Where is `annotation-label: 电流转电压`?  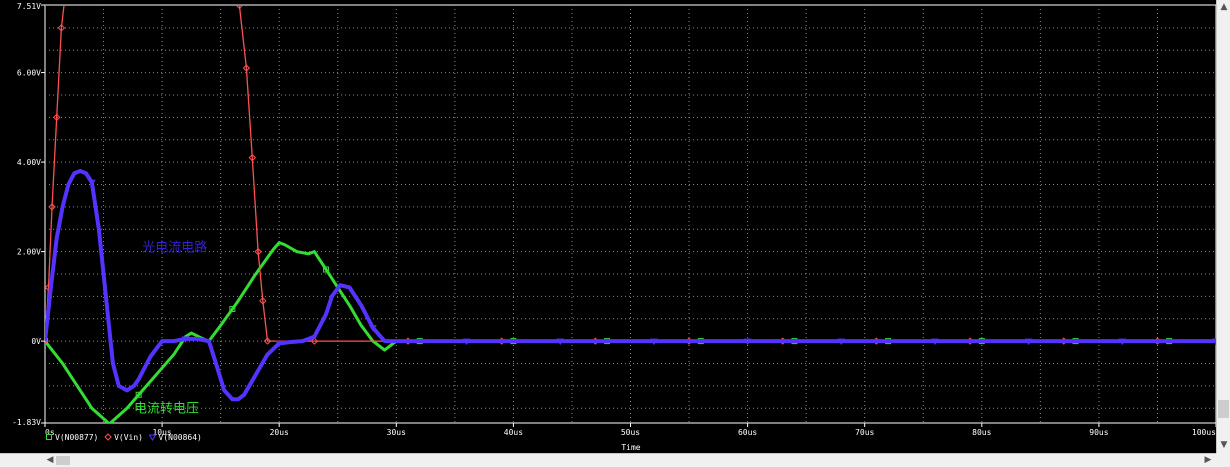 annotation-label: 电流转电压 is located at coordinates (166, 409).